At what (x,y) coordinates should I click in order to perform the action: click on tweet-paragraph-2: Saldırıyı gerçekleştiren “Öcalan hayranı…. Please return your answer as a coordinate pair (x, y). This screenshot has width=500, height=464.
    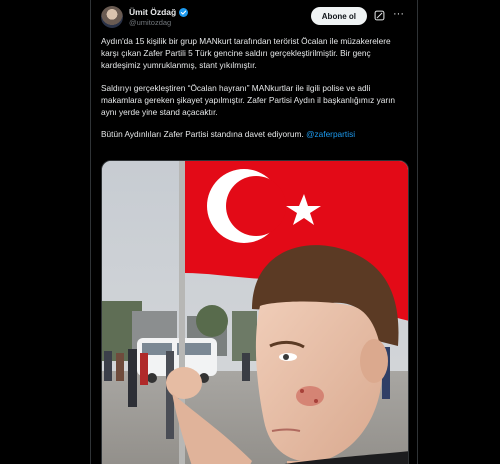
    Looking at the image, I should click on (248, 100).